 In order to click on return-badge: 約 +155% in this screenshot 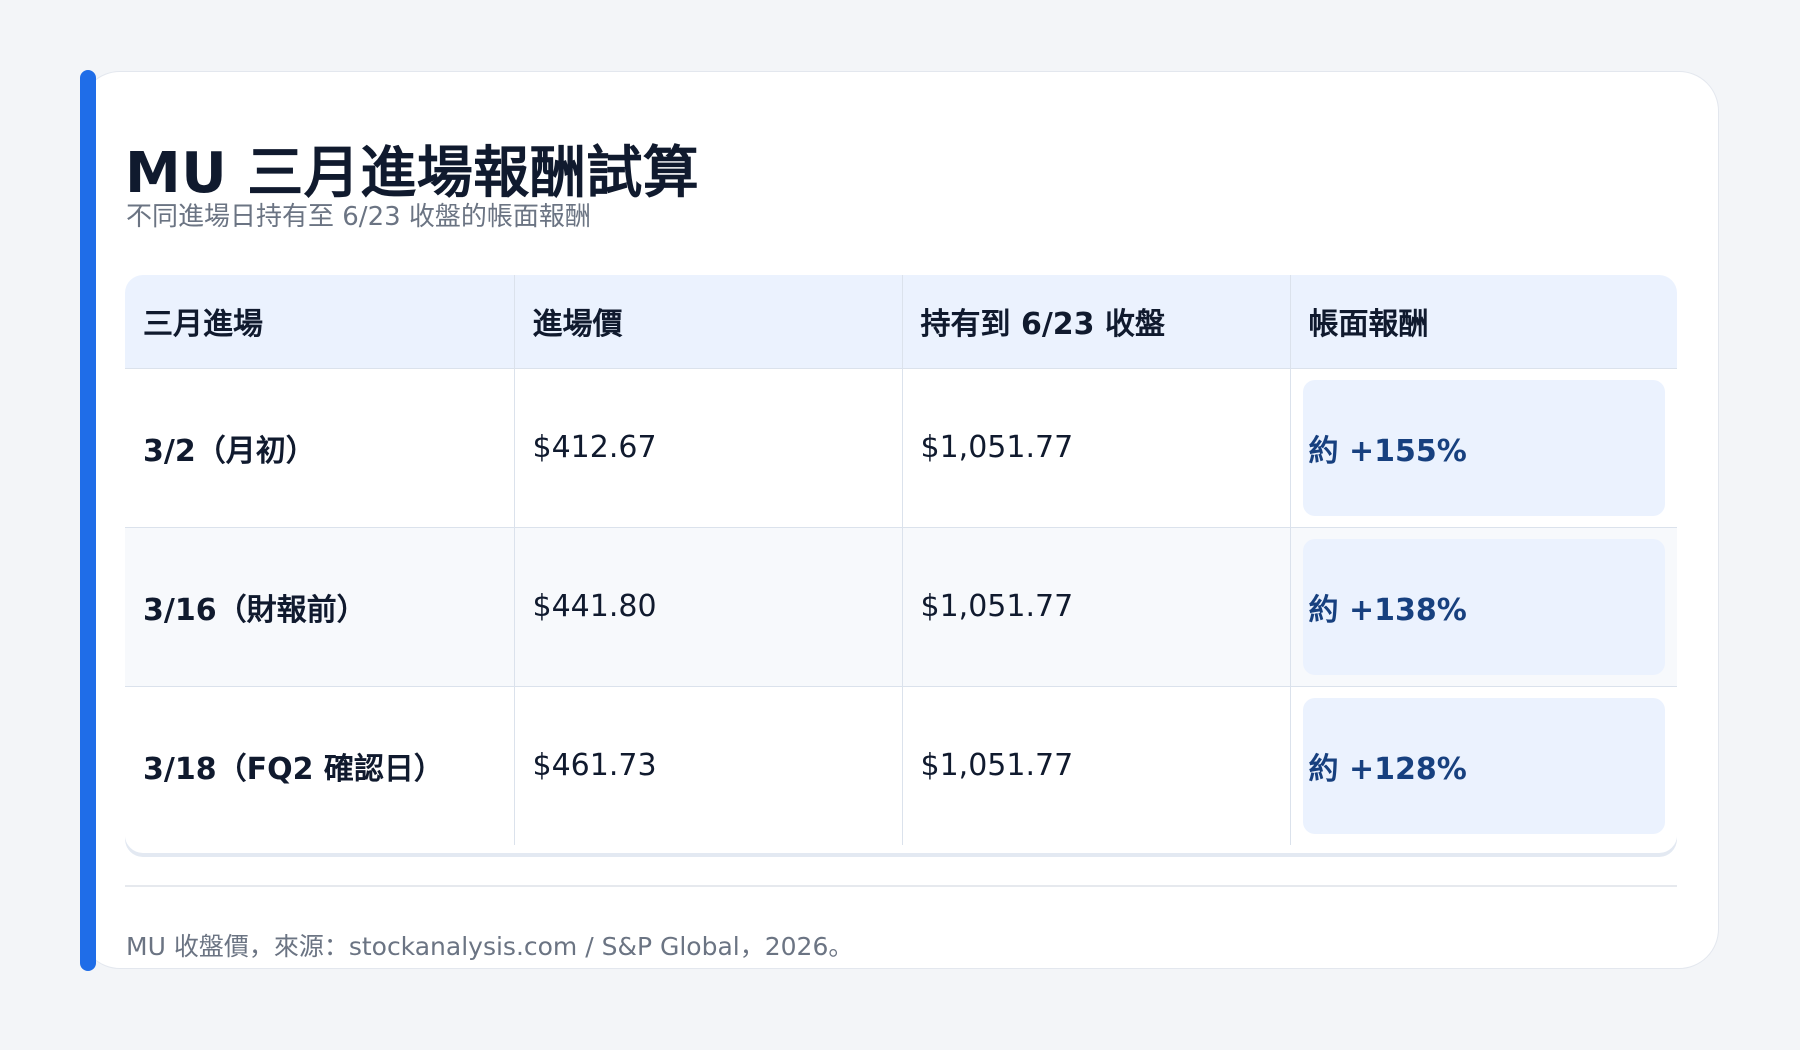, I will do `click(1483, 447)`.